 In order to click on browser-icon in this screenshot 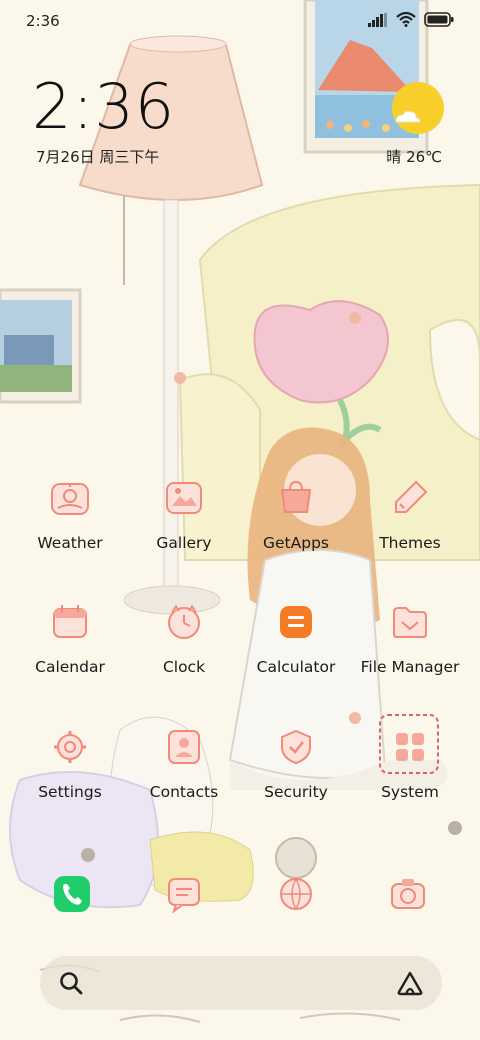, I will do `click(296, 894)`.